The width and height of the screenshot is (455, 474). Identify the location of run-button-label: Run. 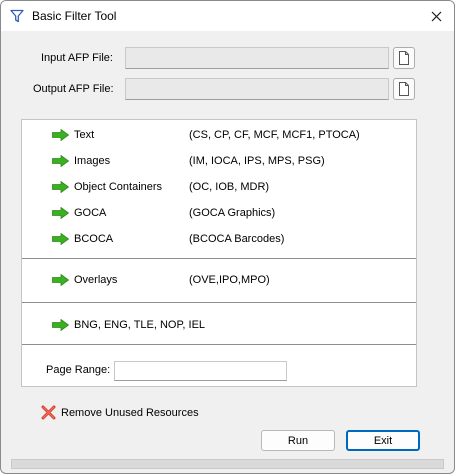
(298, 440).